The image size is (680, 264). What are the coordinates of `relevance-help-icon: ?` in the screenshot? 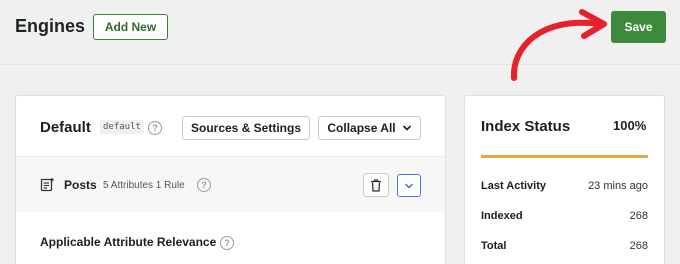 It's located at (227, 243).